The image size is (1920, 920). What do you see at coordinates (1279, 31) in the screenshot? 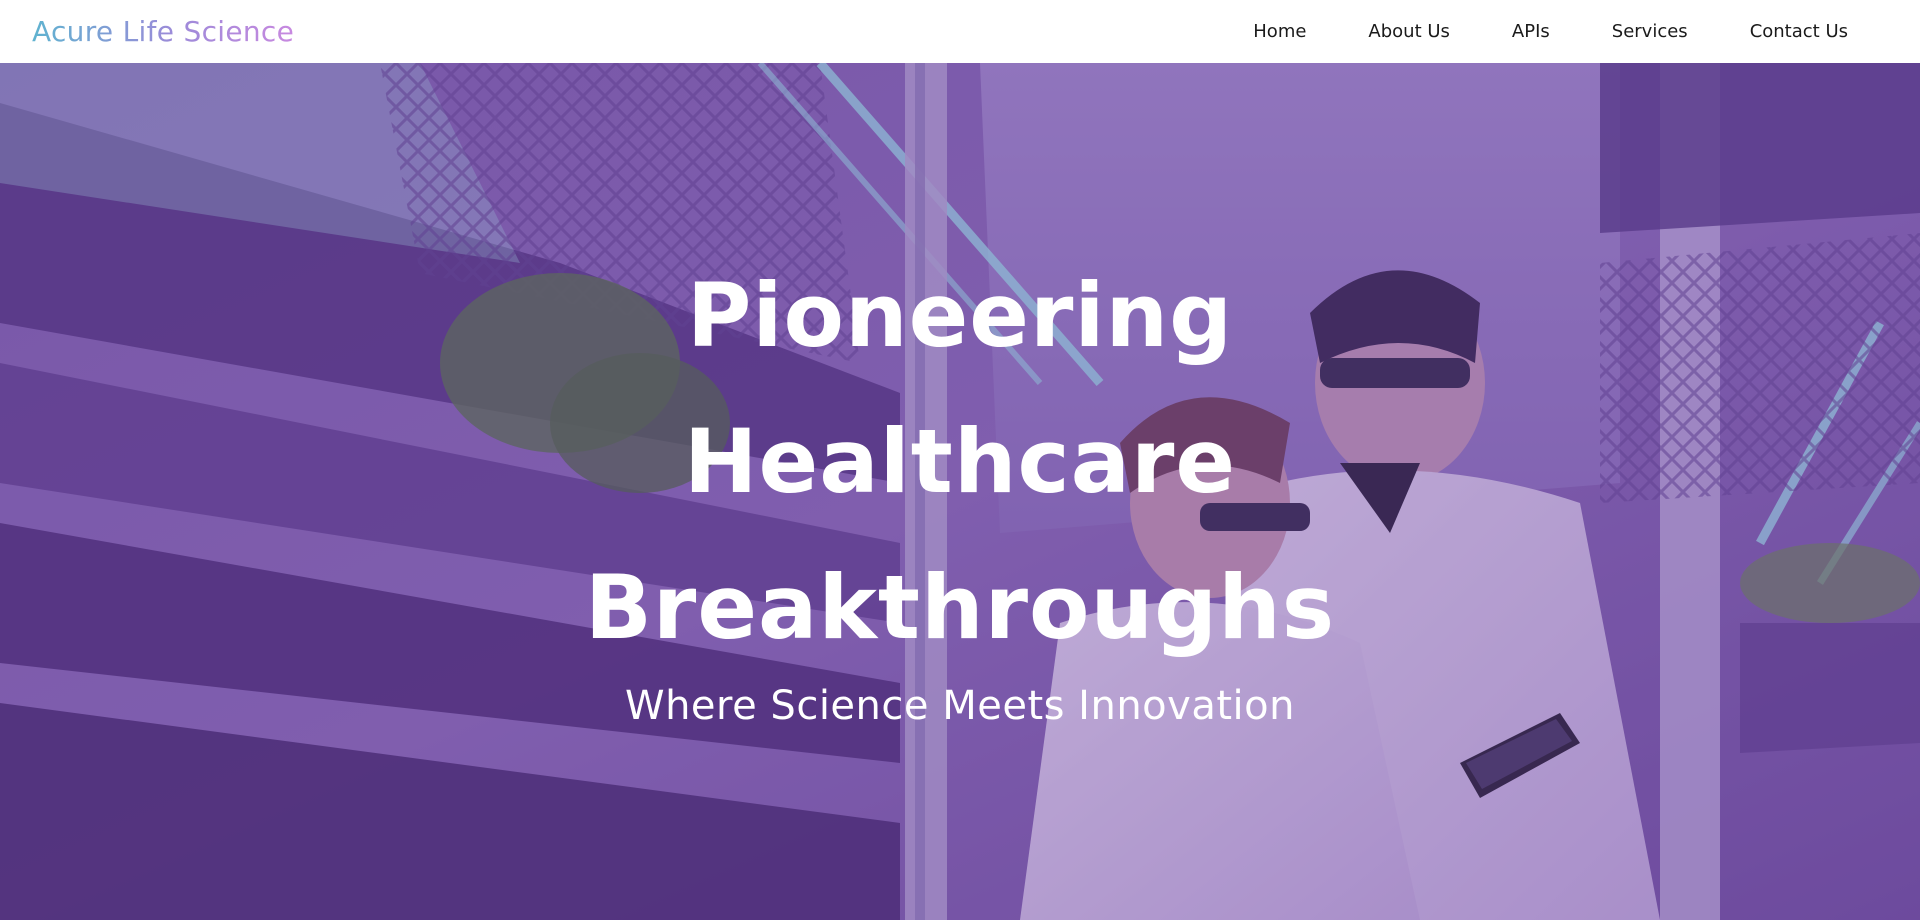
I see `nav-link-home: Home` at bounding box center [1279, 31].